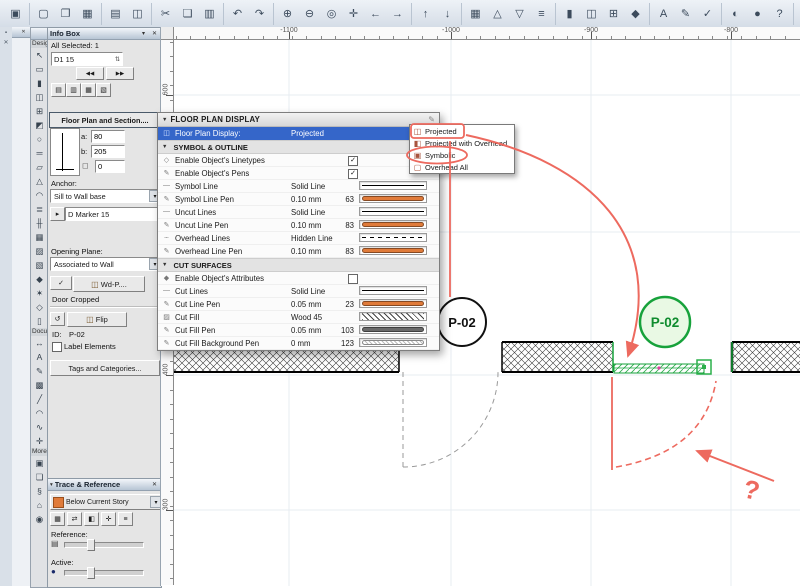 Image resolution: width=800 pixels, height=588 pixels. Describe the element at coordinates (353, 161) in the screenshot. I see `checkbox: ✓` at that location.